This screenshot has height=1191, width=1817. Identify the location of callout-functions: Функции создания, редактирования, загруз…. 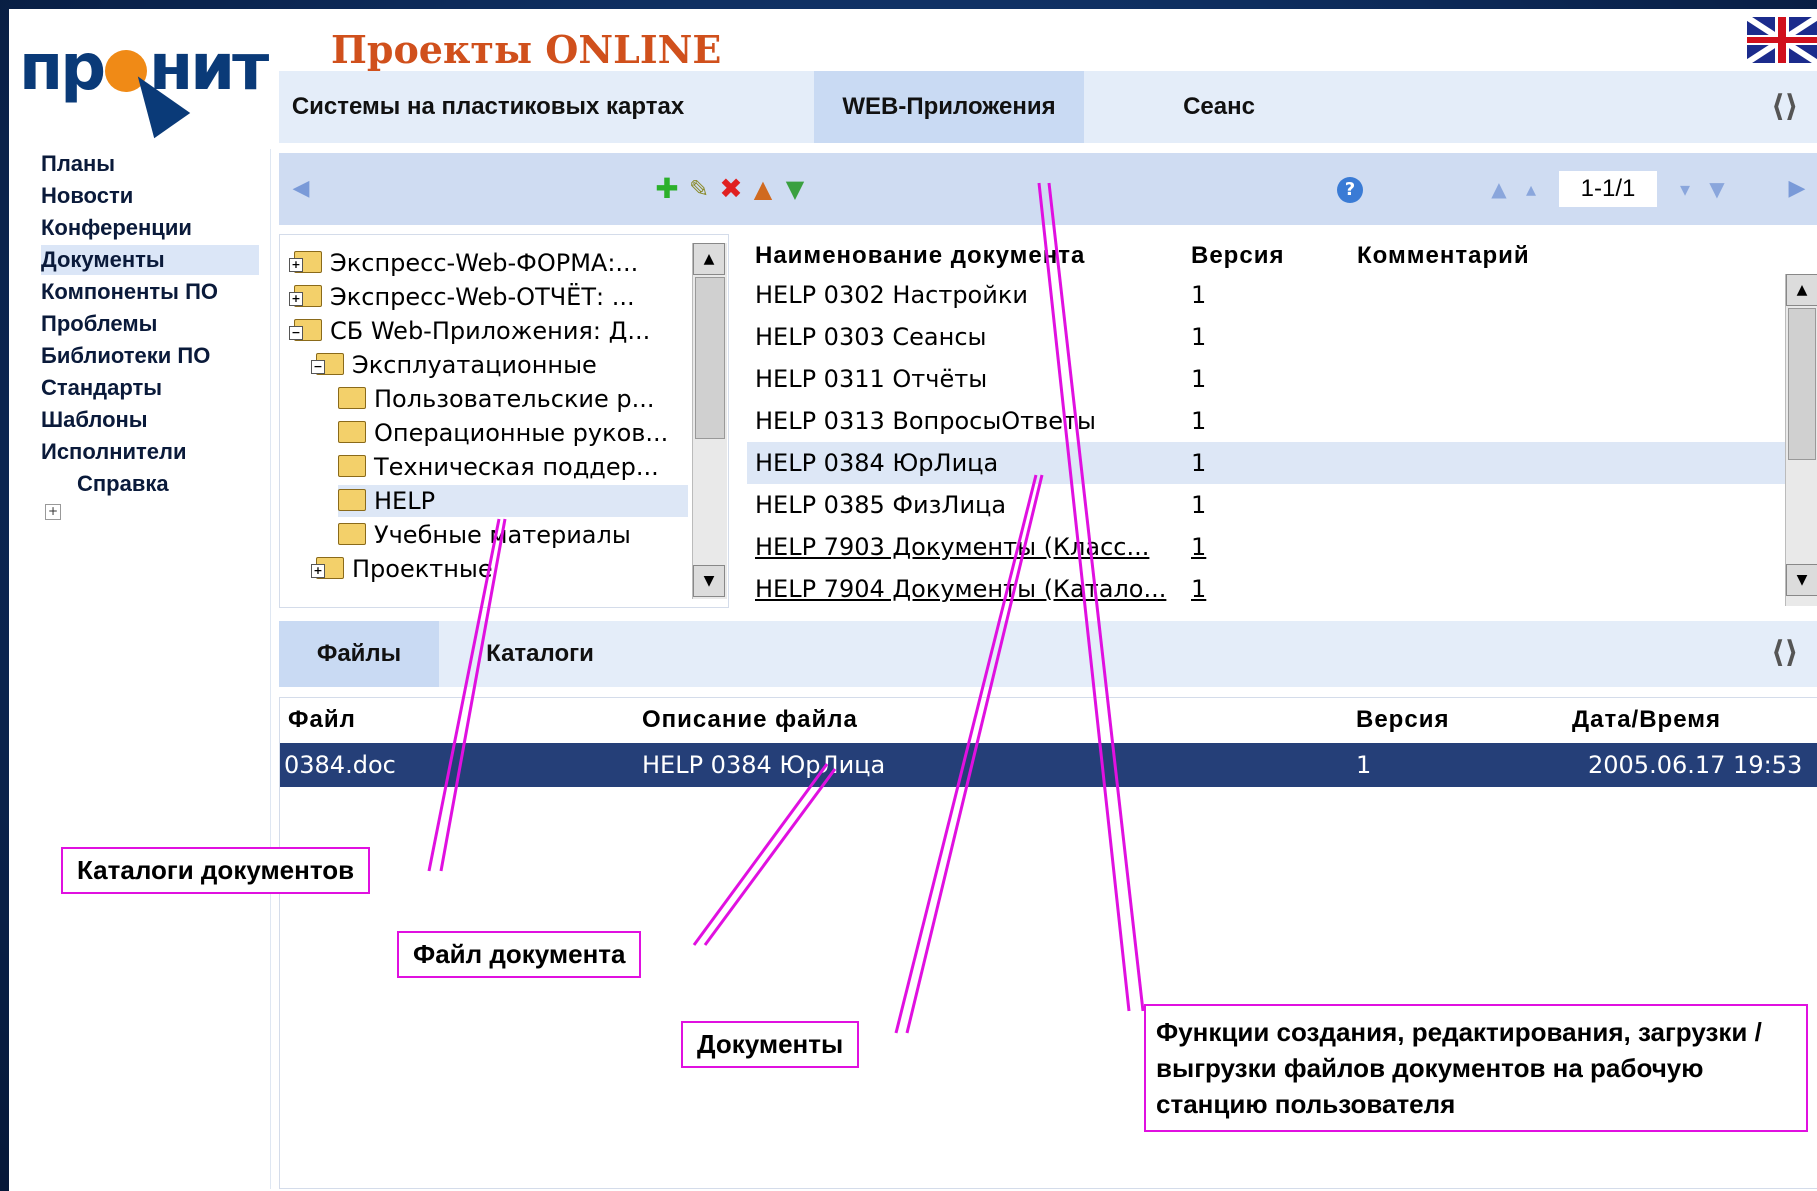
(1476, 1068).